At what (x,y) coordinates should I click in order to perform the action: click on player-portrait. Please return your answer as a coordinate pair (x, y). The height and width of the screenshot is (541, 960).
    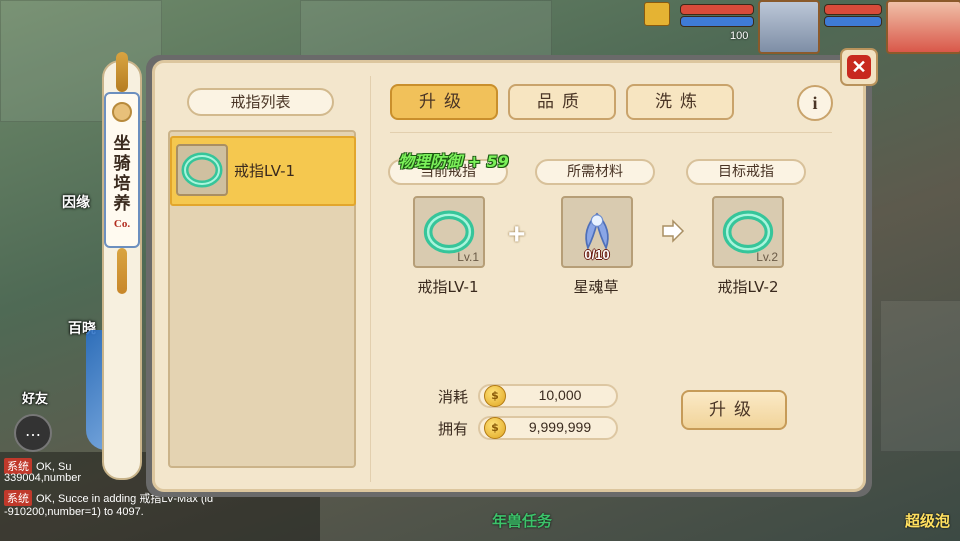
    Looking at the image, I should click on (923, 27).